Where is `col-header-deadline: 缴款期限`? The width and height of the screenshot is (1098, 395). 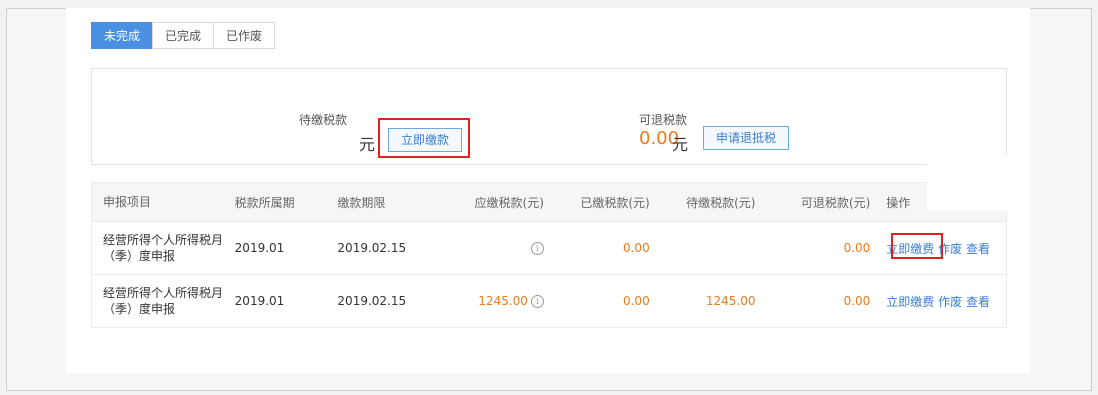
col-header-deadline: 缴款期限 is located at coordinates (361, 202).